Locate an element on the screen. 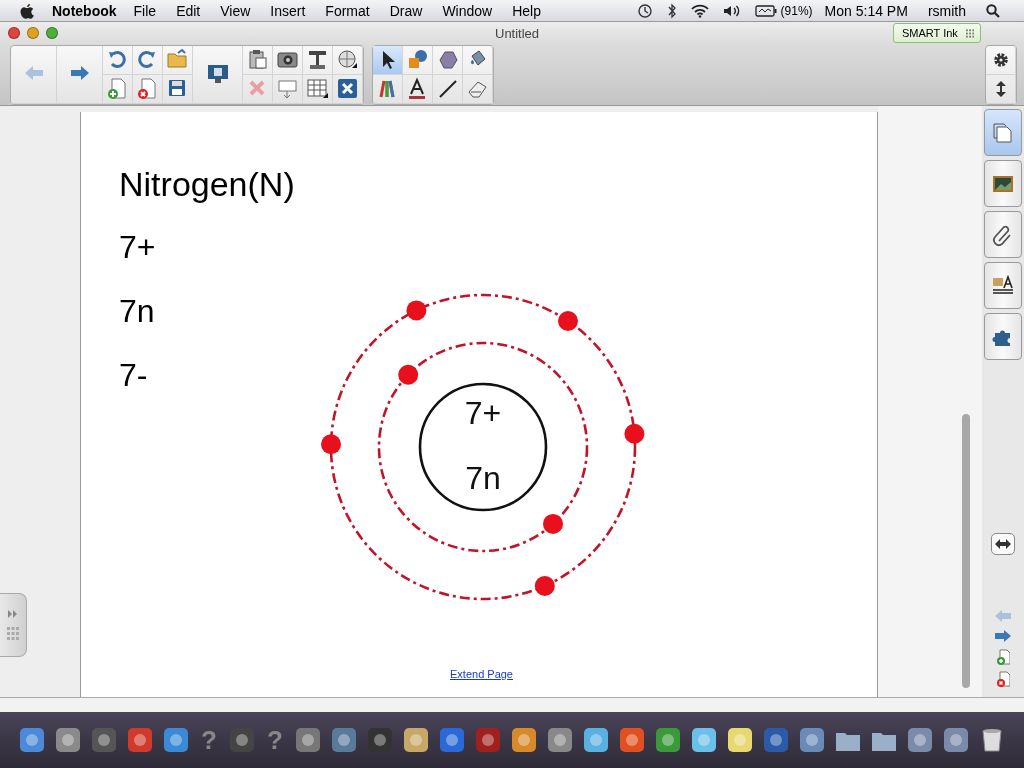 This screenshot has height=768, width=1024. delete-page-icon is located at coordinates (1003, 679).